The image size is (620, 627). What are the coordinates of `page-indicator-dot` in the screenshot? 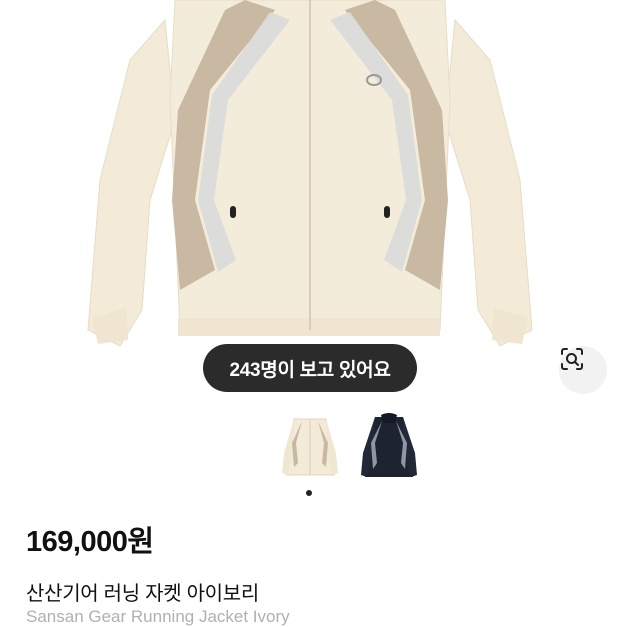 It's located at (309, 493).